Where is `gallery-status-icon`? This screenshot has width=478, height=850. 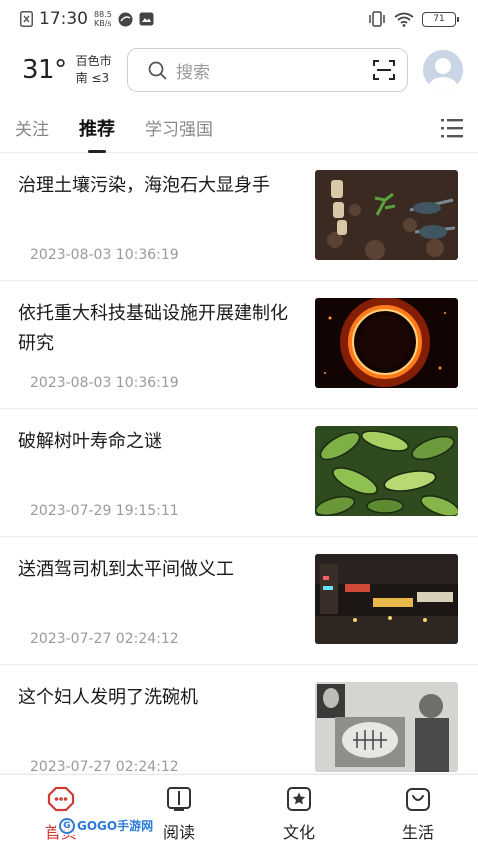 gallery-status-icon is located at coordinates (146, 19).